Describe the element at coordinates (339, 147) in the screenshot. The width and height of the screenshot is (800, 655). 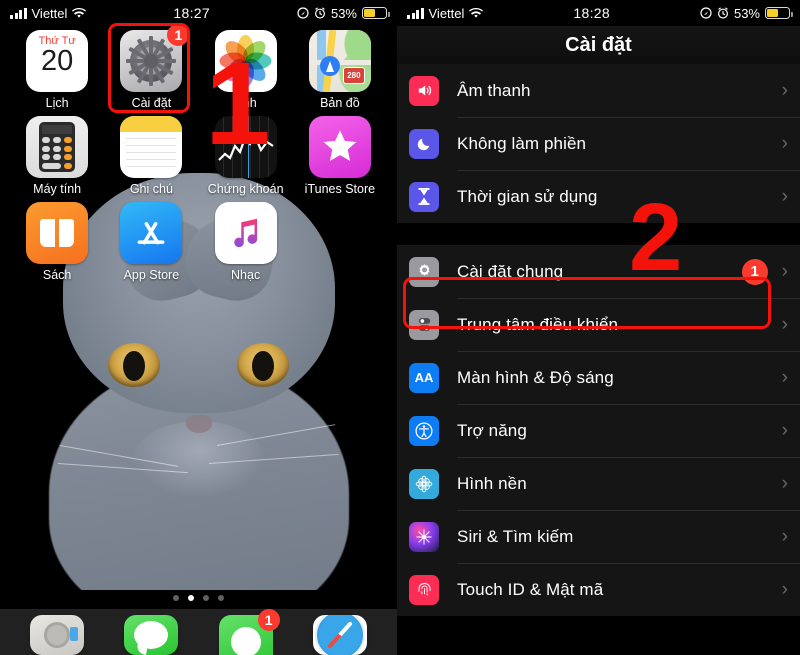
I see `itunes-store-icon` at that location.